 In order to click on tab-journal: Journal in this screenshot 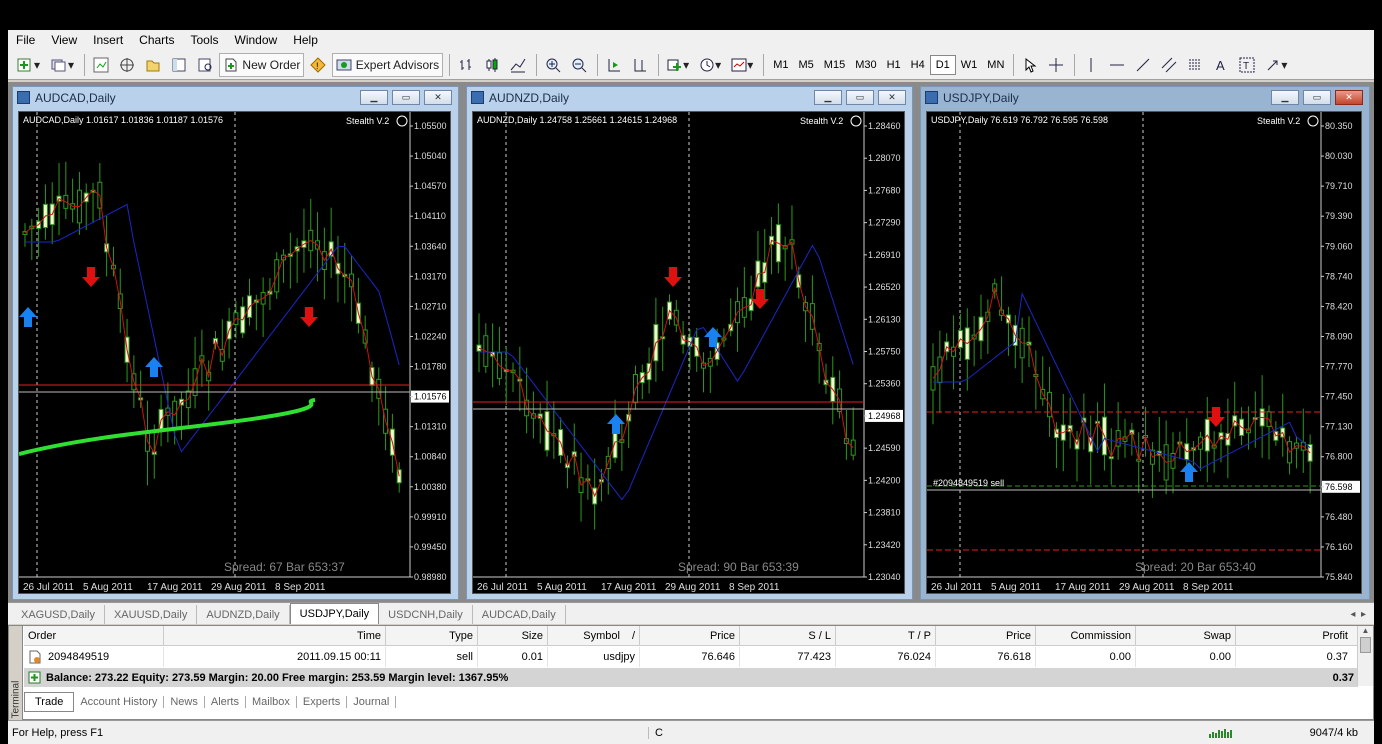, I will do `click(372, 702)`.